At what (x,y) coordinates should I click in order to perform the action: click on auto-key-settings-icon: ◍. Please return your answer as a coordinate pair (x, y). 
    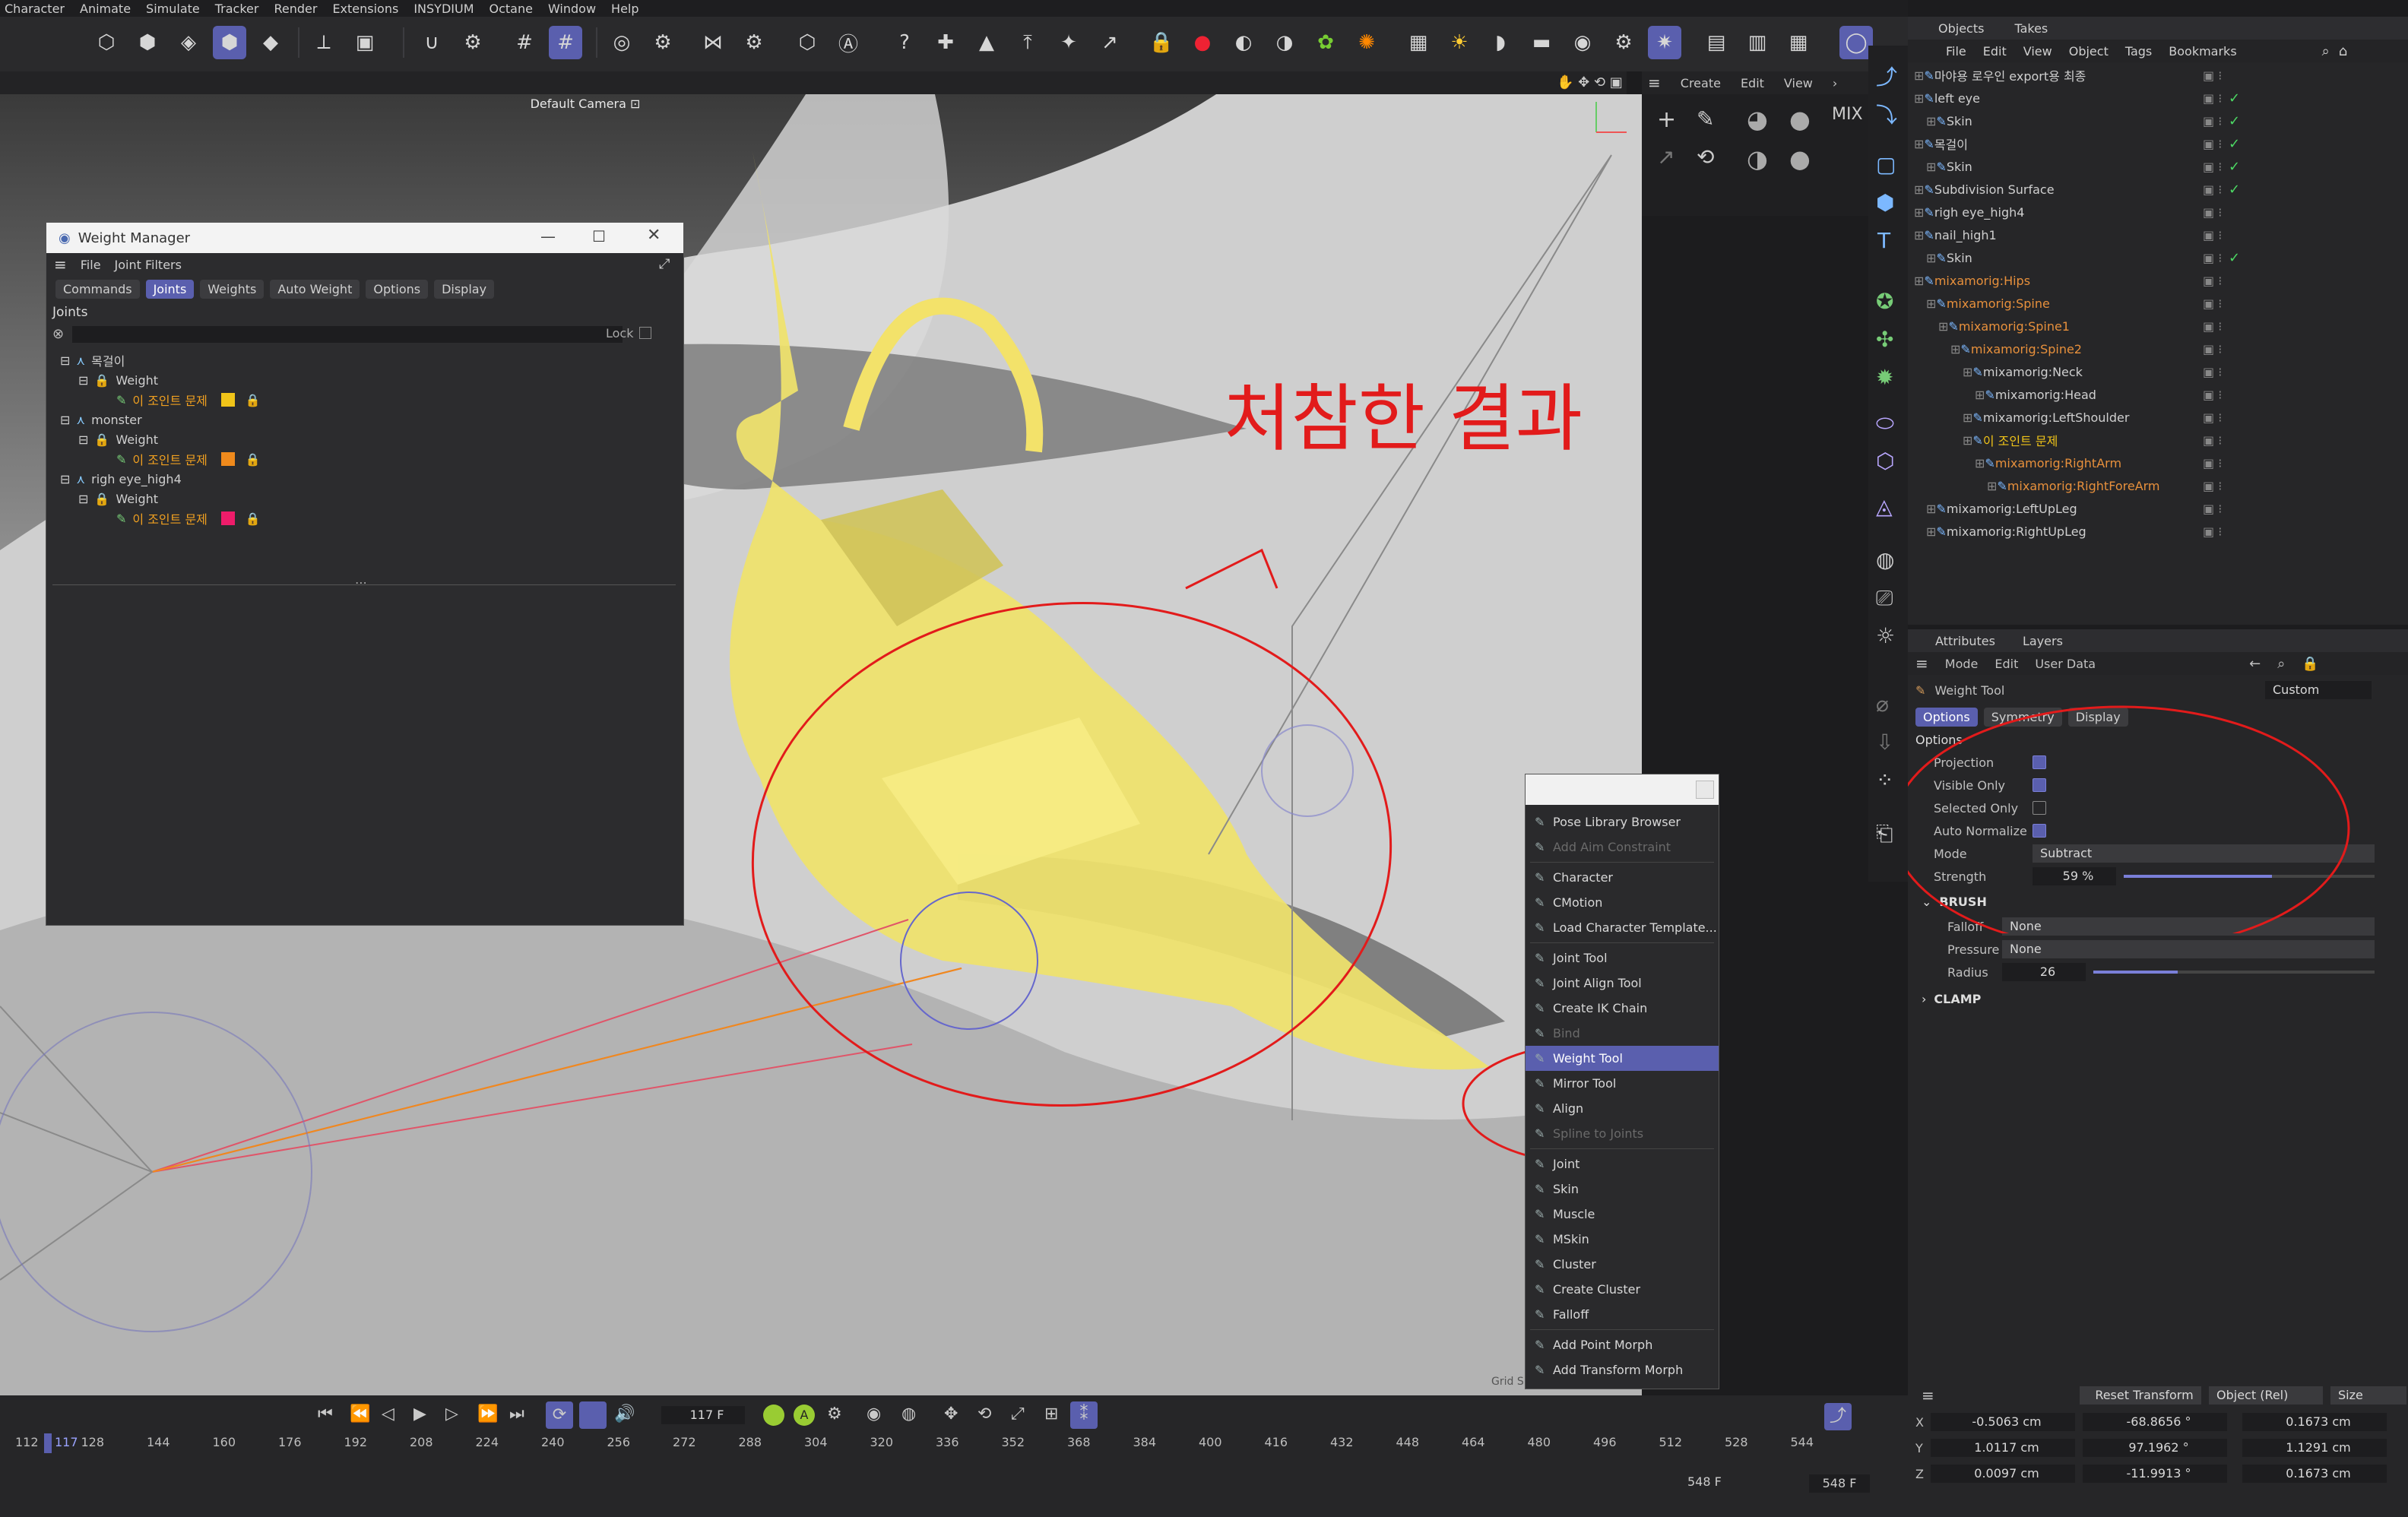
    Looking at the image, I should click on (908, 1414).